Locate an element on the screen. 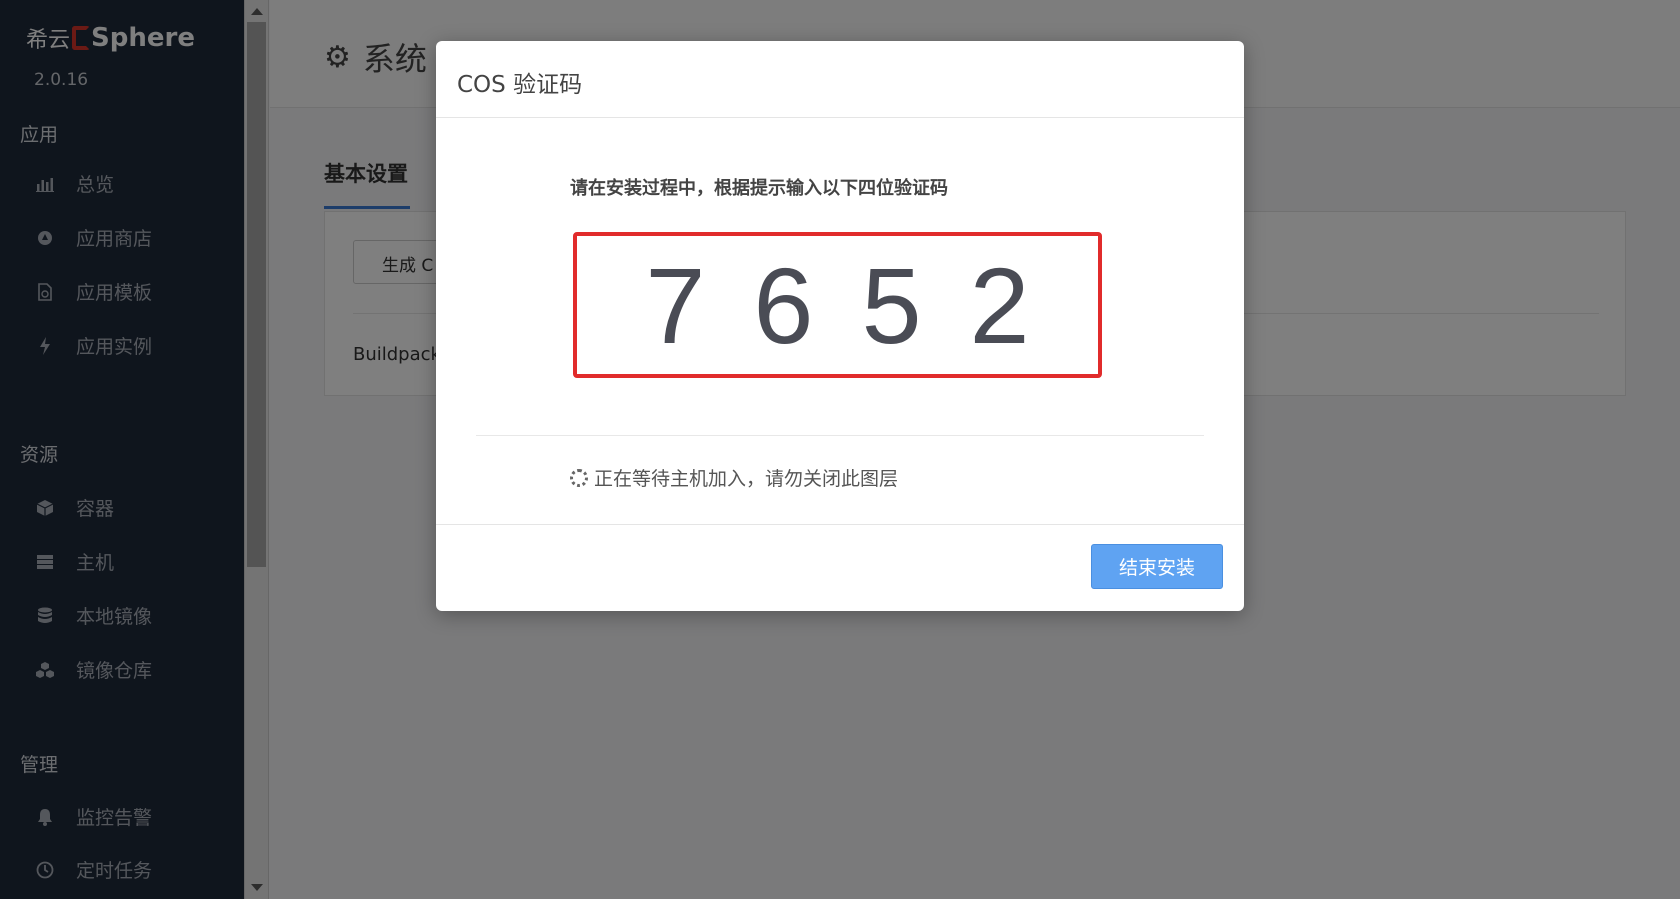 The height and width of the screenshot is (899, 1680). modal-footer-divider is located at coordinates (840, 524).